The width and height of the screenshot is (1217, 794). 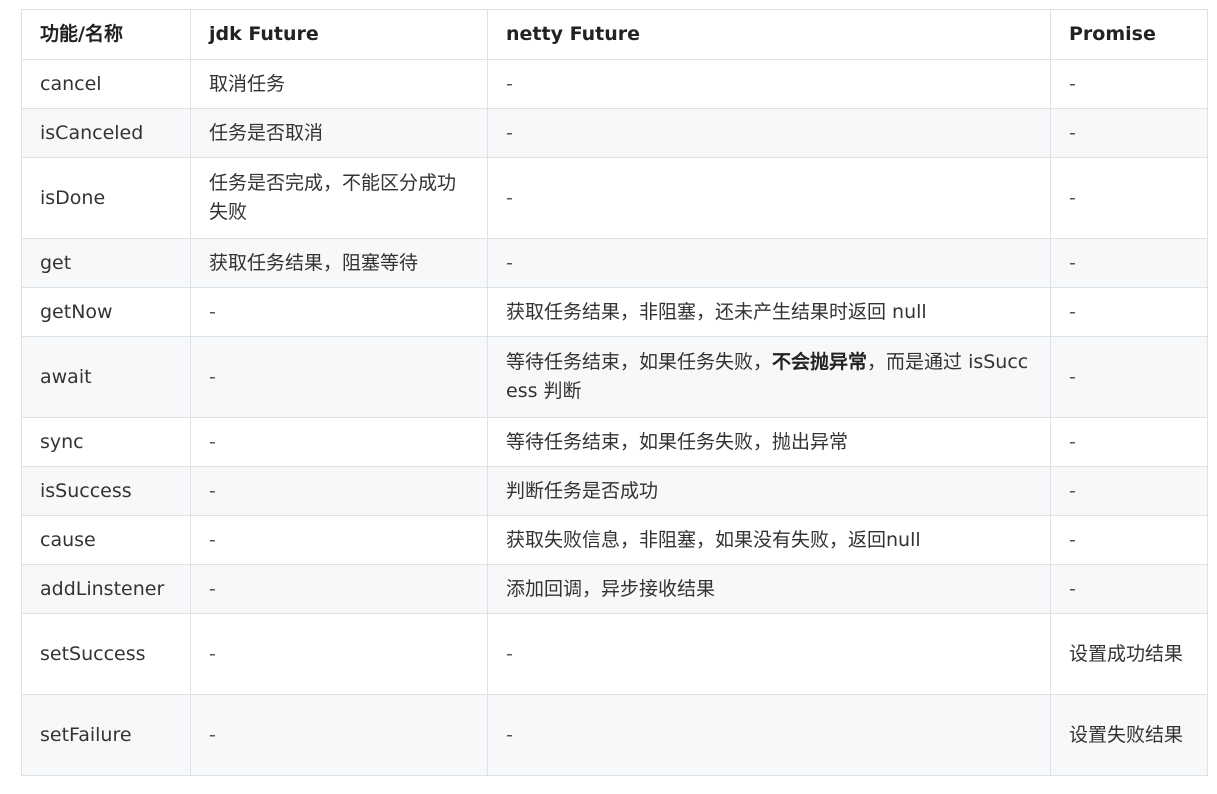 I want to click on cell-name: get, so click(x=106, y=263).